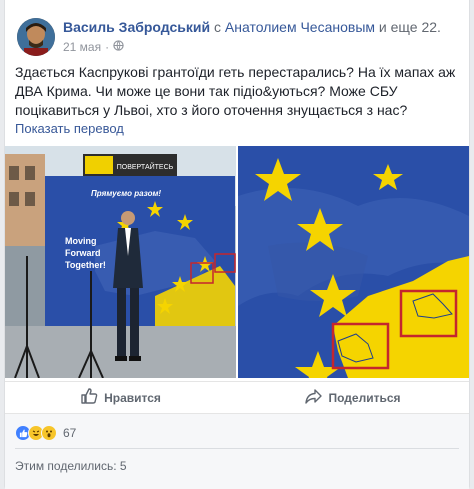  What do you see at coordinates (71, 466) in the screenshot?
I see `shares-count: Этим поделились: 5` at bounding box center [71, 466].